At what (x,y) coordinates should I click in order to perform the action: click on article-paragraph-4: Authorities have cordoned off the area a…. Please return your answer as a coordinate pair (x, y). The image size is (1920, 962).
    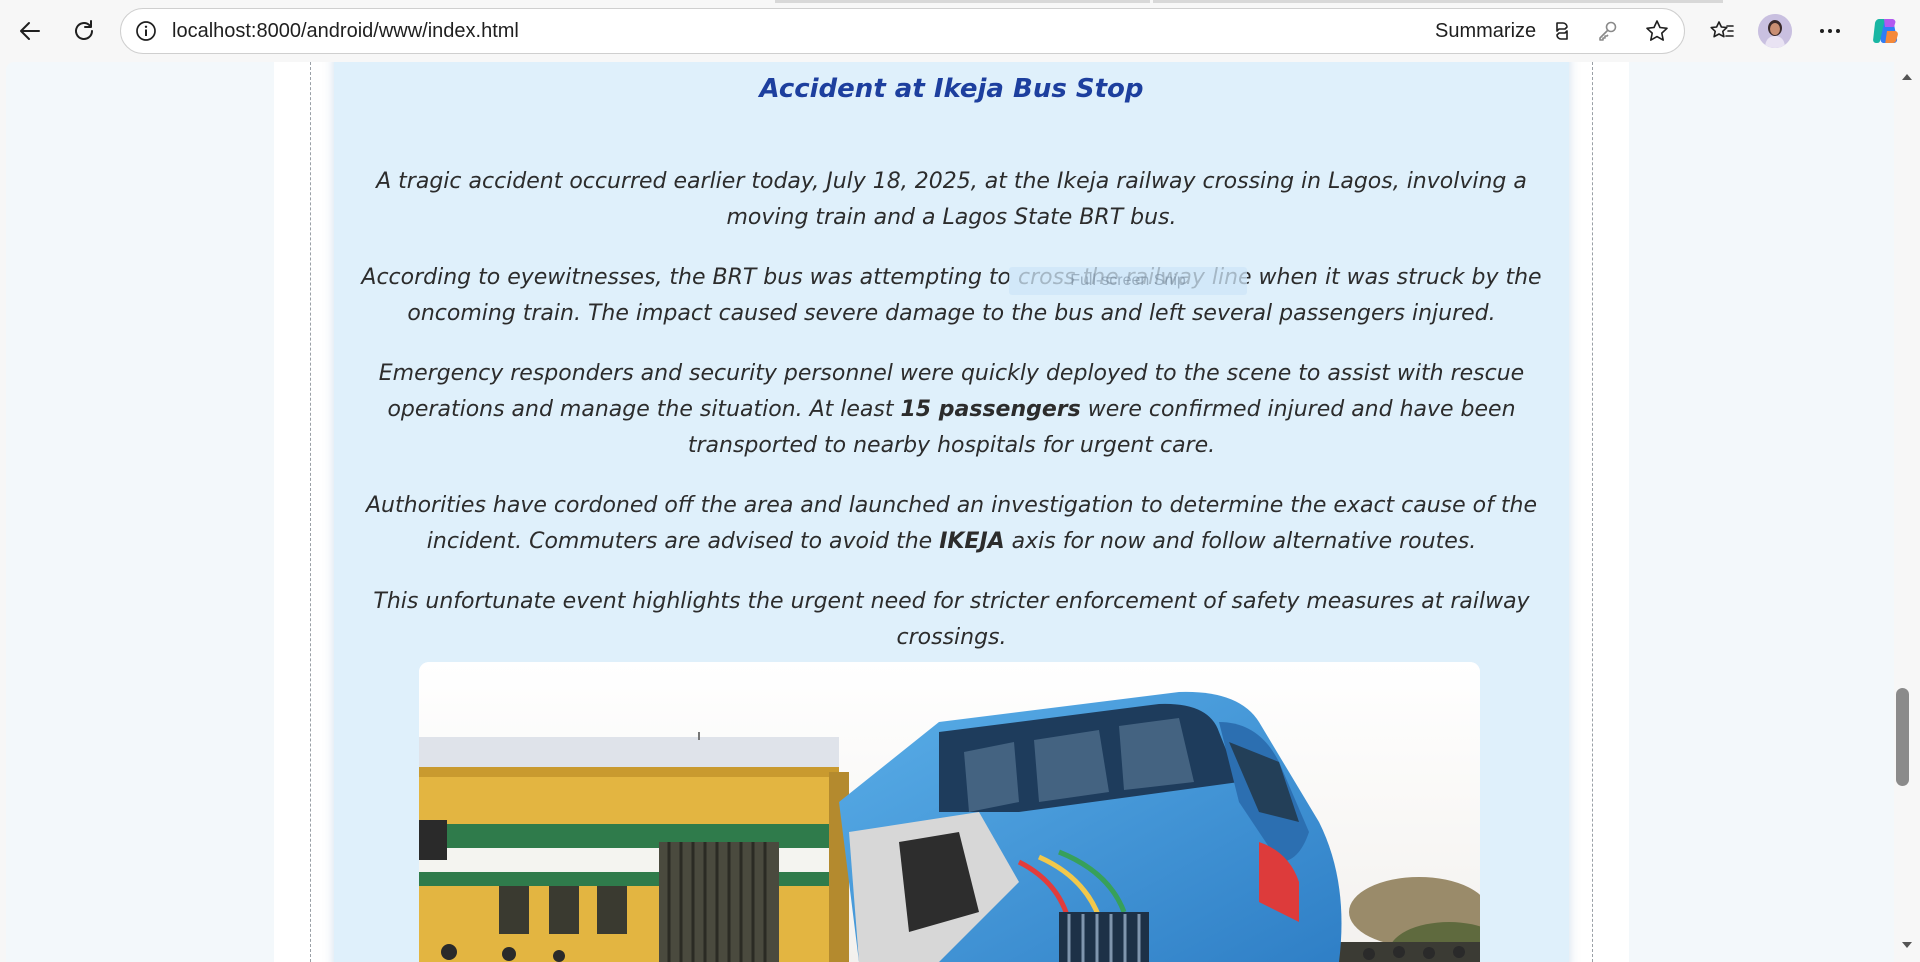
    Looking at the image, I should click on (951, 523).